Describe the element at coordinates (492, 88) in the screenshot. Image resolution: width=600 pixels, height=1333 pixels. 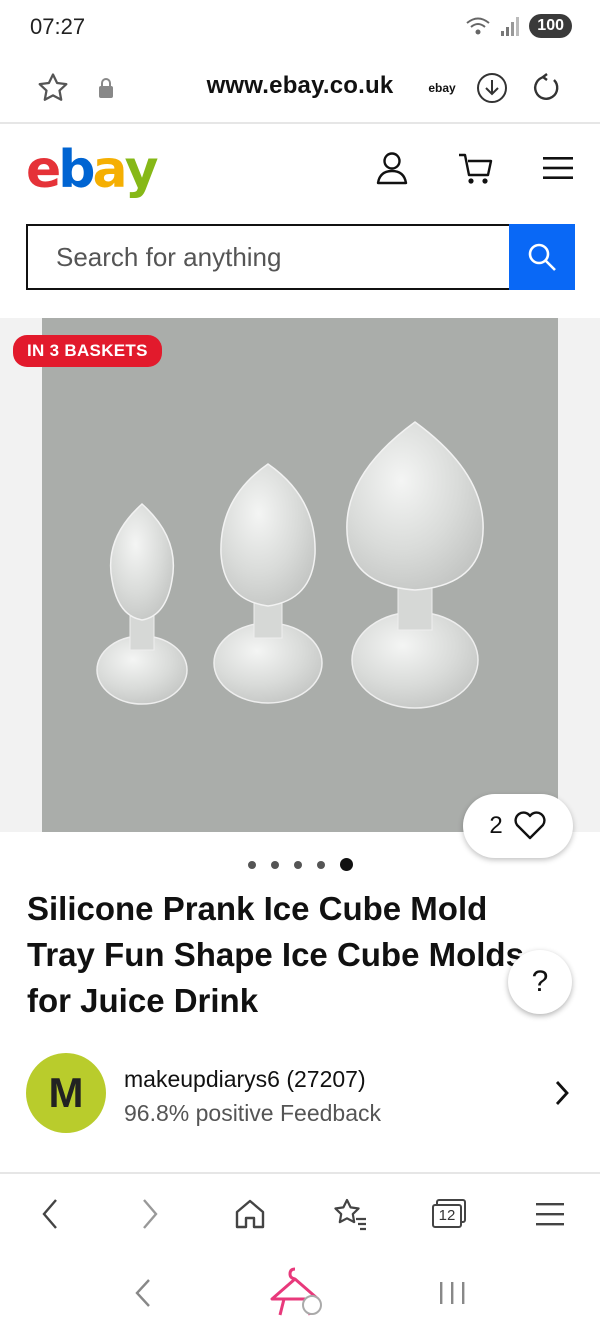
I see `download-icon` at that location.